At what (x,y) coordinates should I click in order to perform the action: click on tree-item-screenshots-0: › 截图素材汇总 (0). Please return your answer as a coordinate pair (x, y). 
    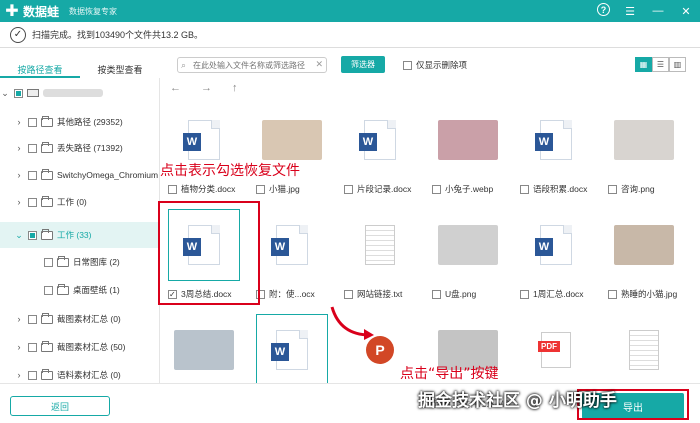
    Looking at the image, I should click on (79, 319).